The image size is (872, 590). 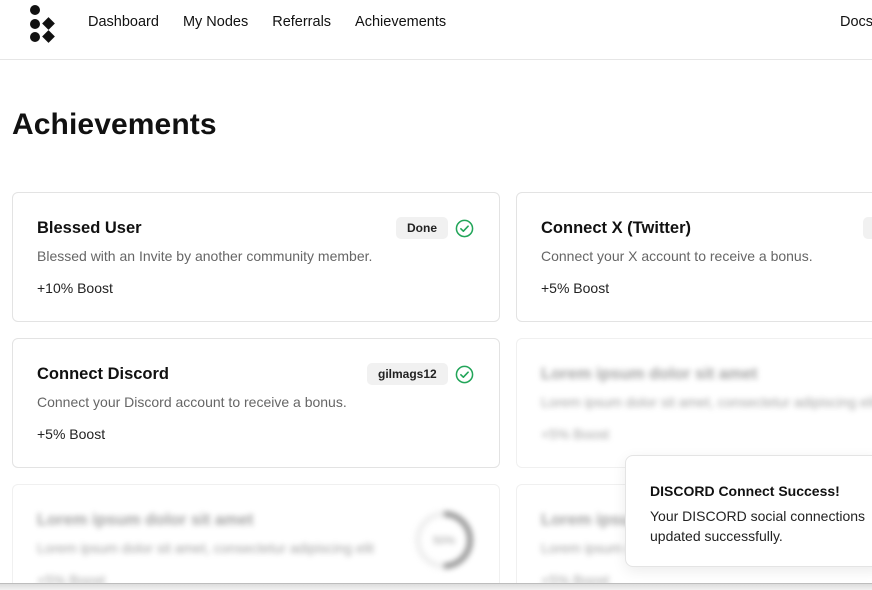 I want to click on progress-ring: 50%, so click(x=444, y=540).